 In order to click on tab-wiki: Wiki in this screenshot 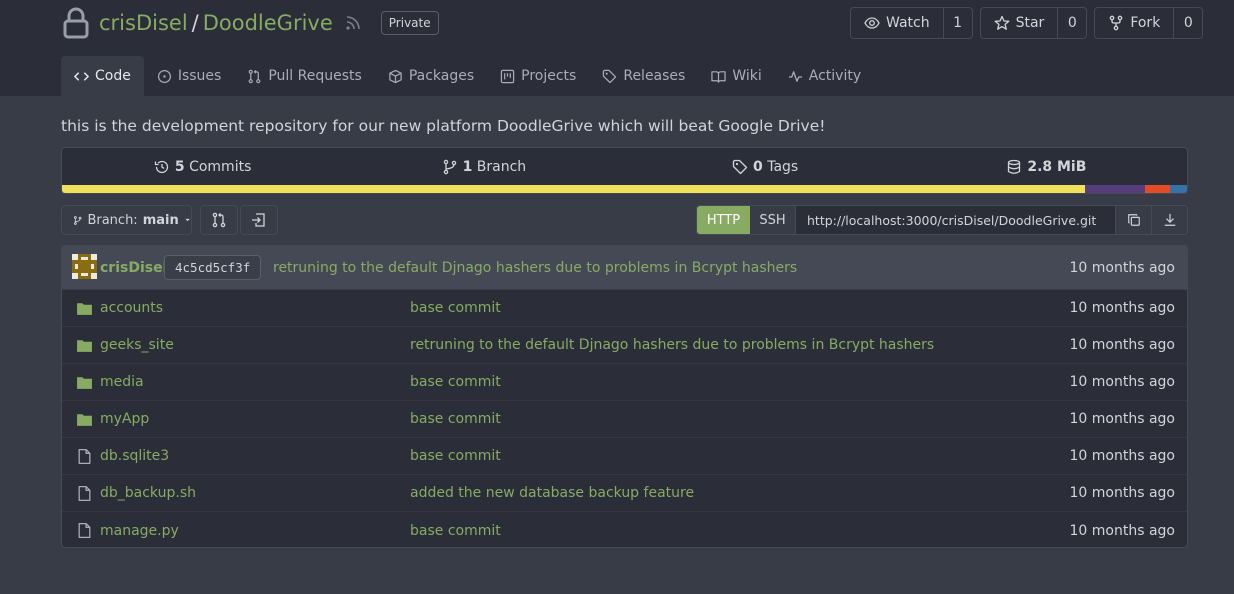, I will do `click(736, 76)`.